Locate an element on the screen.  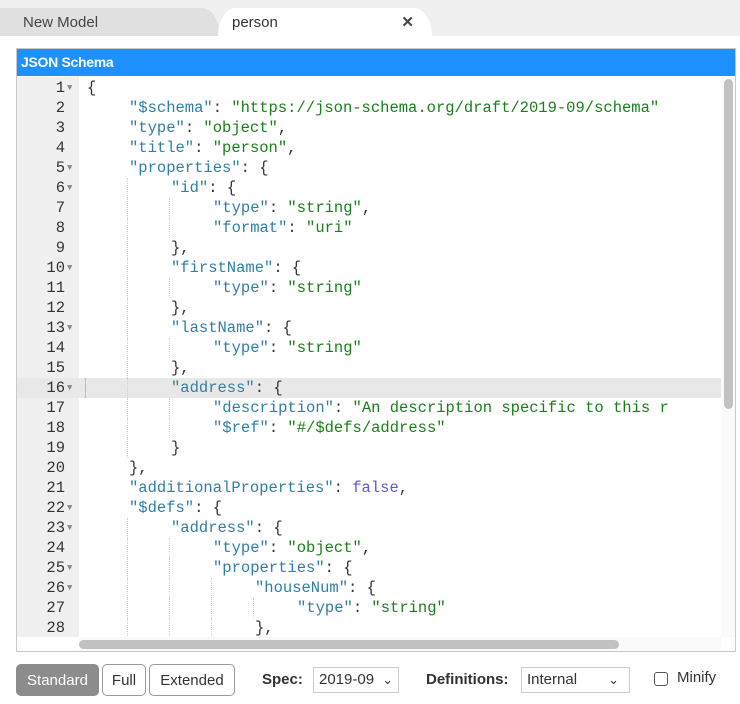
code-line: 8 "format": "uri" is located at coordinates (369, 228).